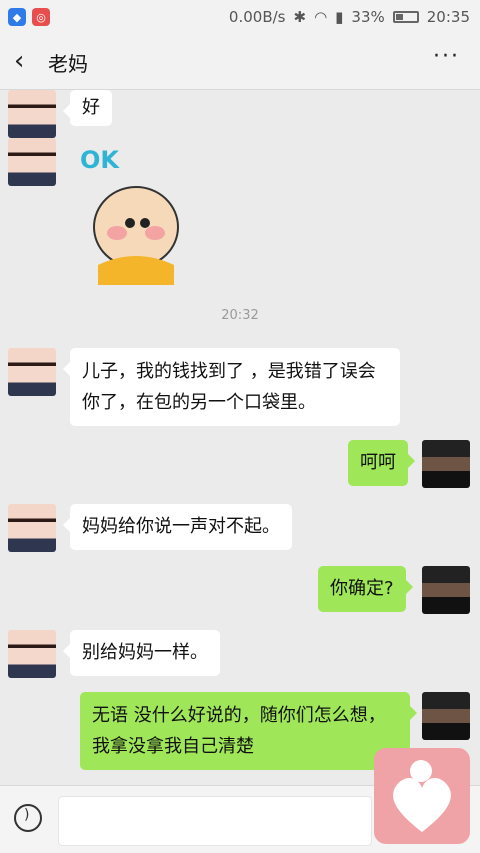 The height and width of the screenshot is (853, 480). I want to click on message-bubble: 妈妈给你说一声对不起。, so click(177, 527).